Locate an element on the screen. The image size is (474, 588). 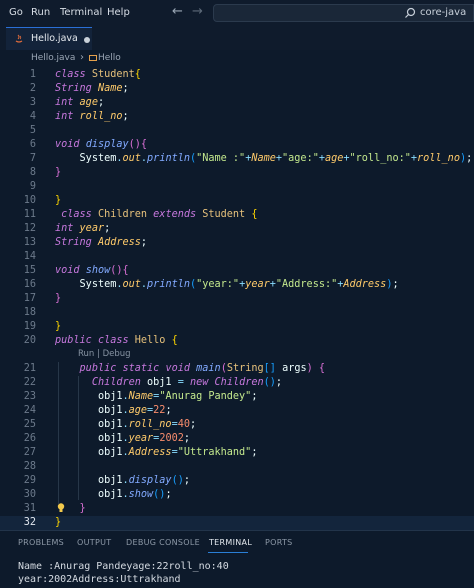
command-center-search: core-java is located at coordinates (343, 13).